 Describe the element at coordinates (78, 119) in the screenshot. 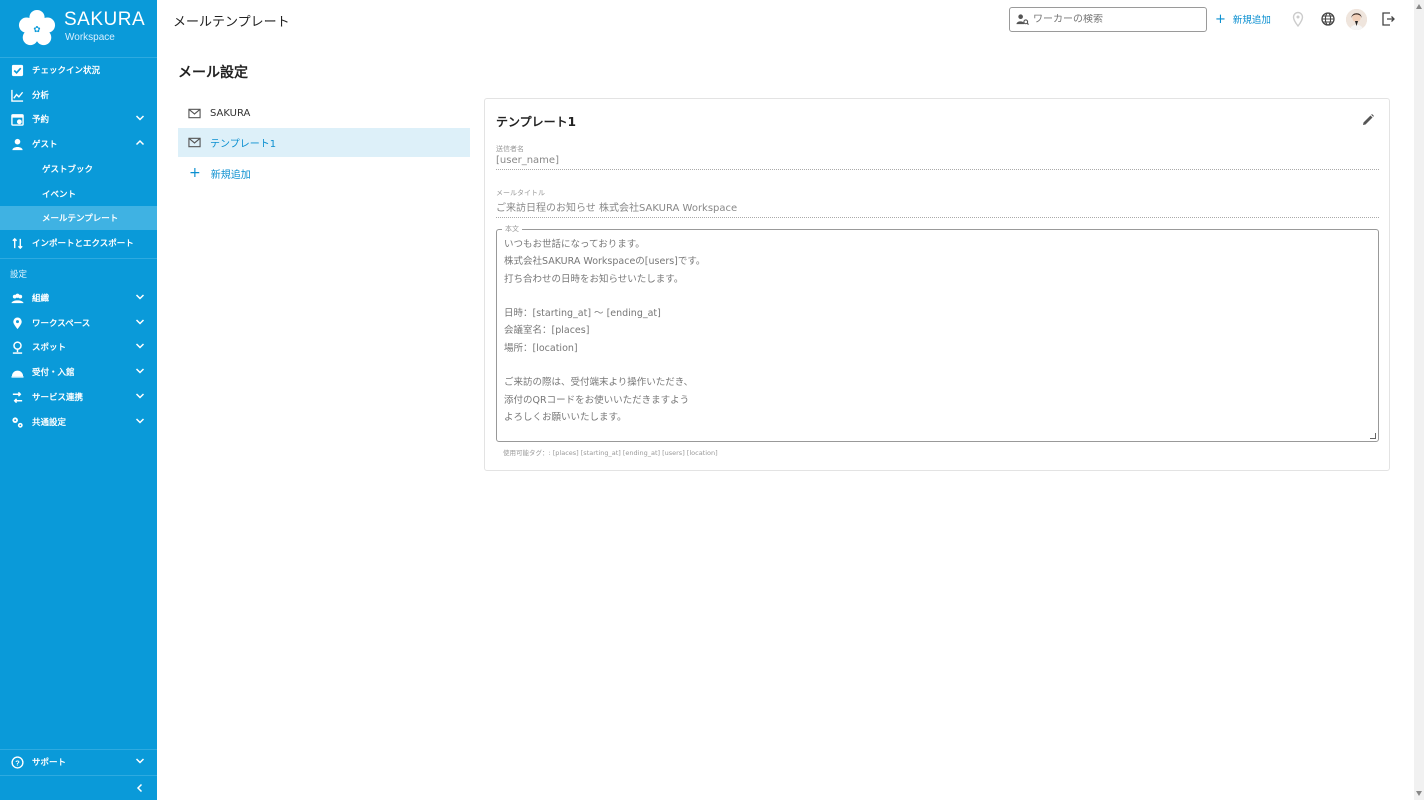

I see `sidebar-item-reservation: 予約` at that location.